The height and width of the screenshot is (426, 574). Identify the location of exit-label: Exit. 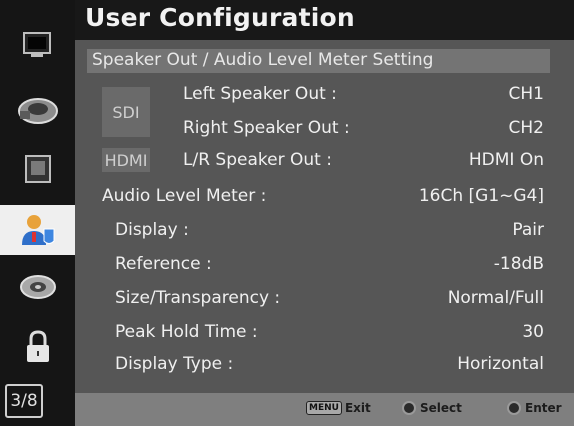
(357, 408).